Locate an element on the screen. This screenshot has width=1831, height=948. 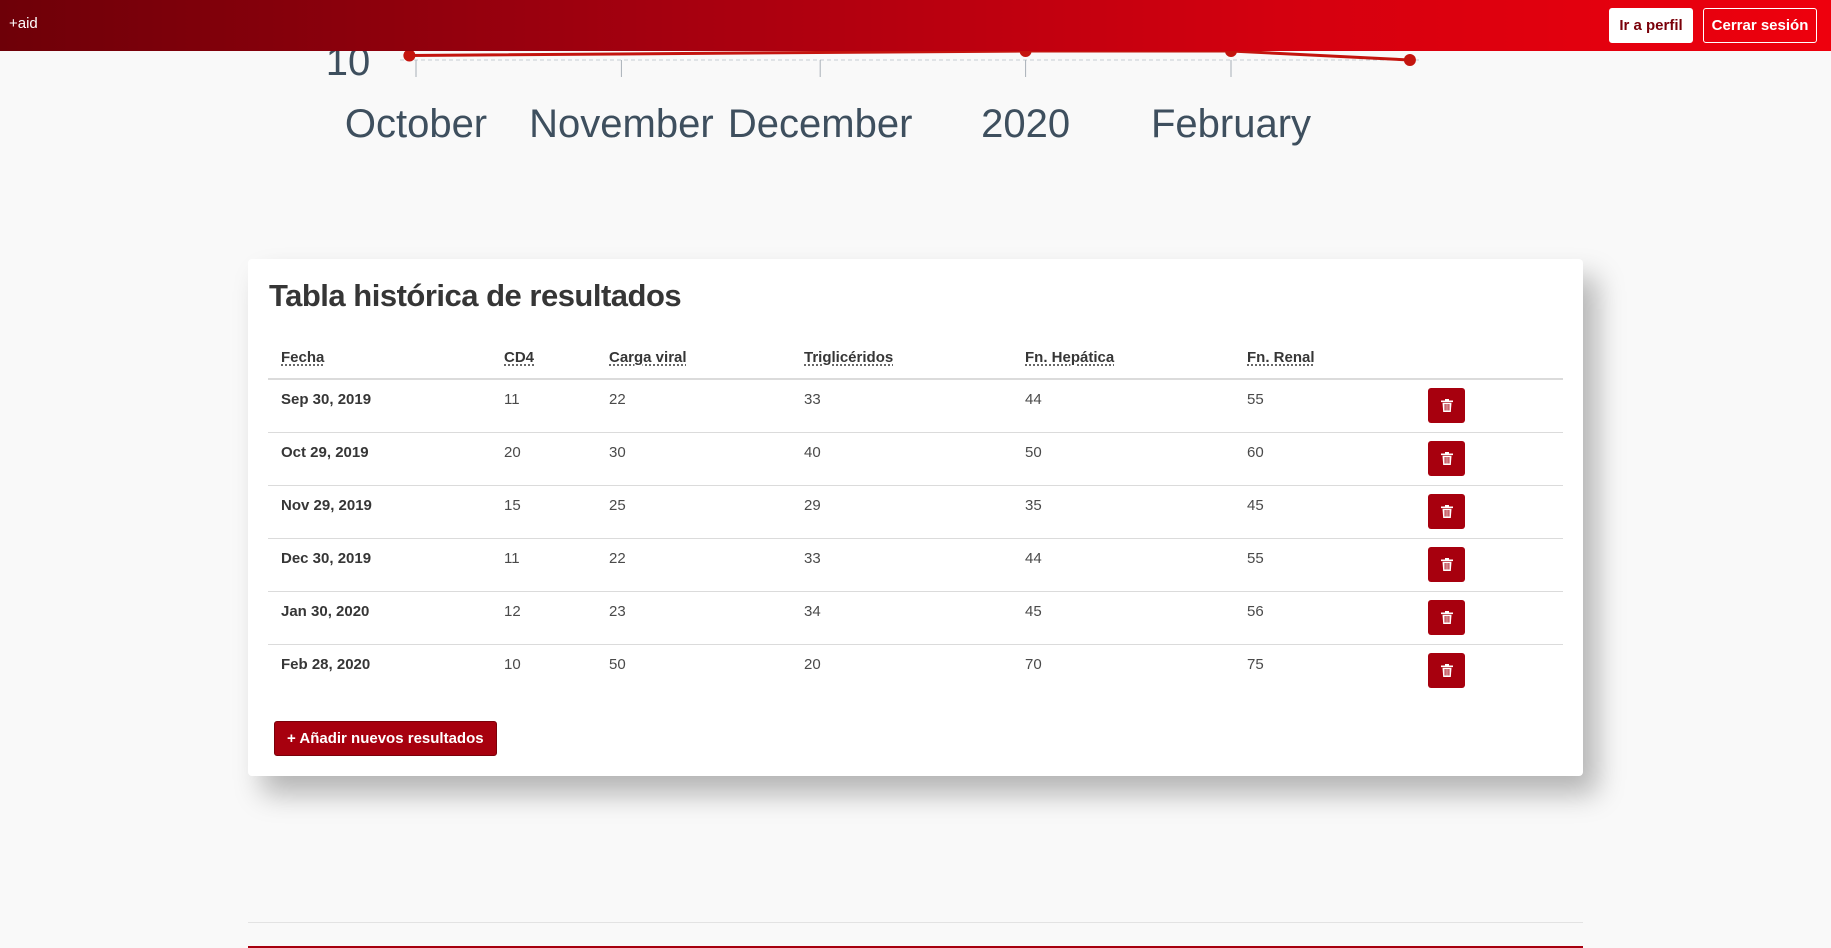
footer-divider is located at coordinates (915, 922).